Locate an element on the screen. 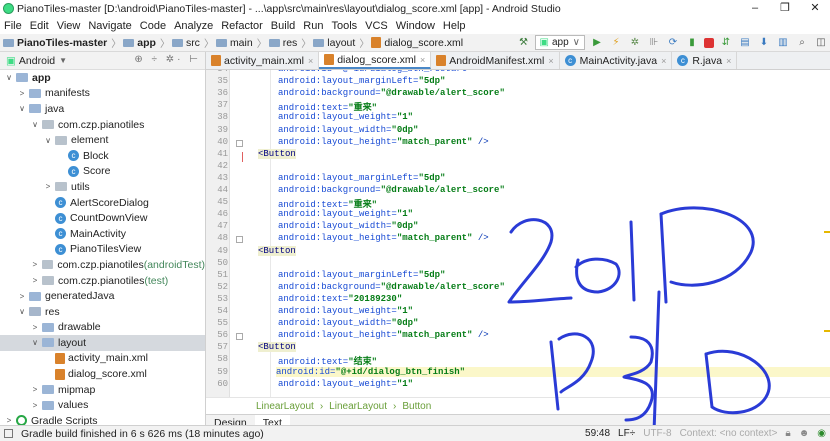 This screenshot has height=441, width=830. menu-run: Run is located at coordinates (313, 26).